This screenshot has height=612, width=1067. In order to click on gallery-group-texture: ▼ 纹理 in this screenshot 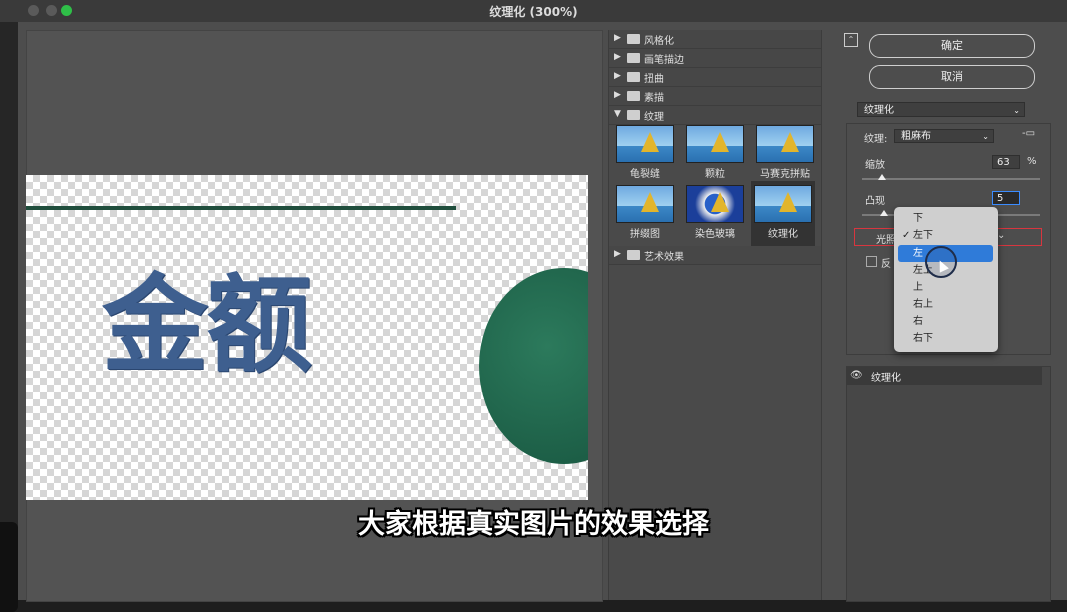, I will do `click(715, 115)`.